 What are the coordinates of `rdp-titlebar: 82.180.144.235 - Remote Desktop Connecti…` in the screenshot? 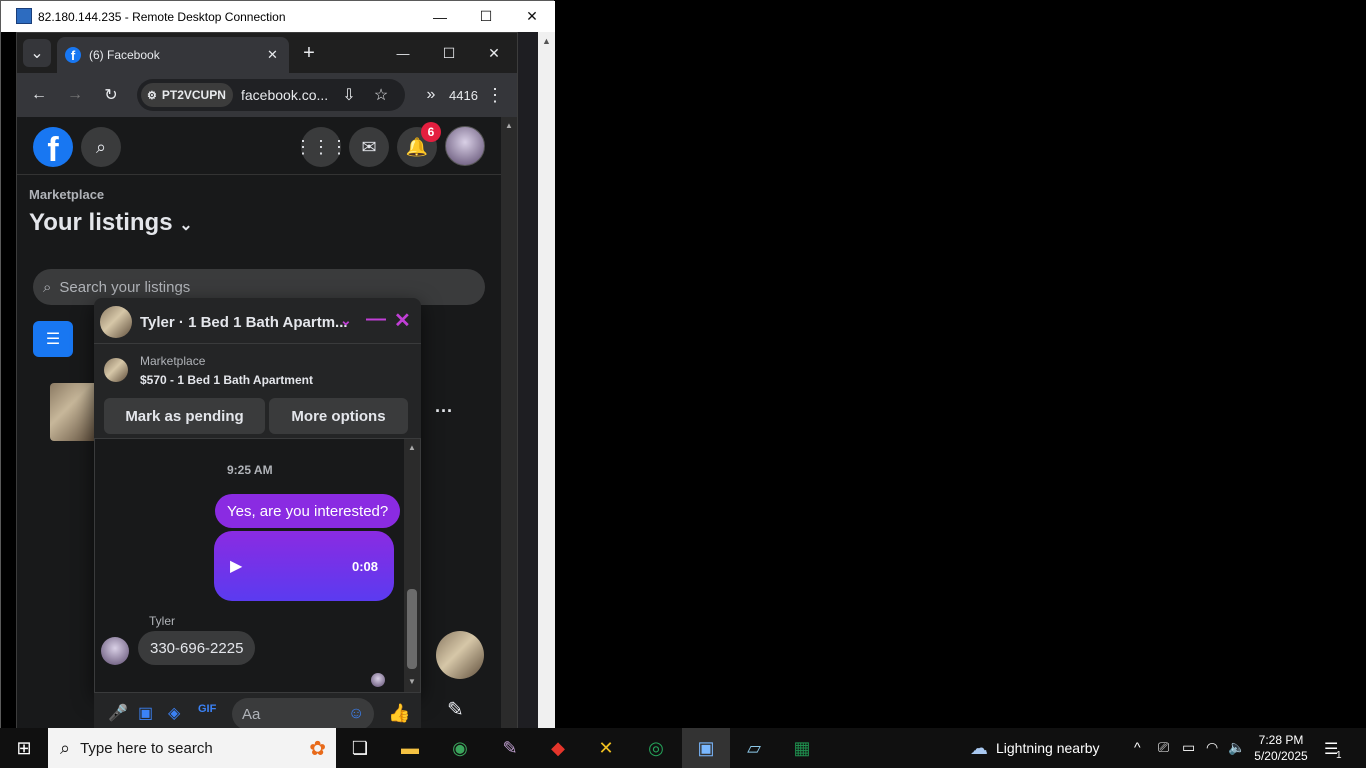 It's located at (278, 16).